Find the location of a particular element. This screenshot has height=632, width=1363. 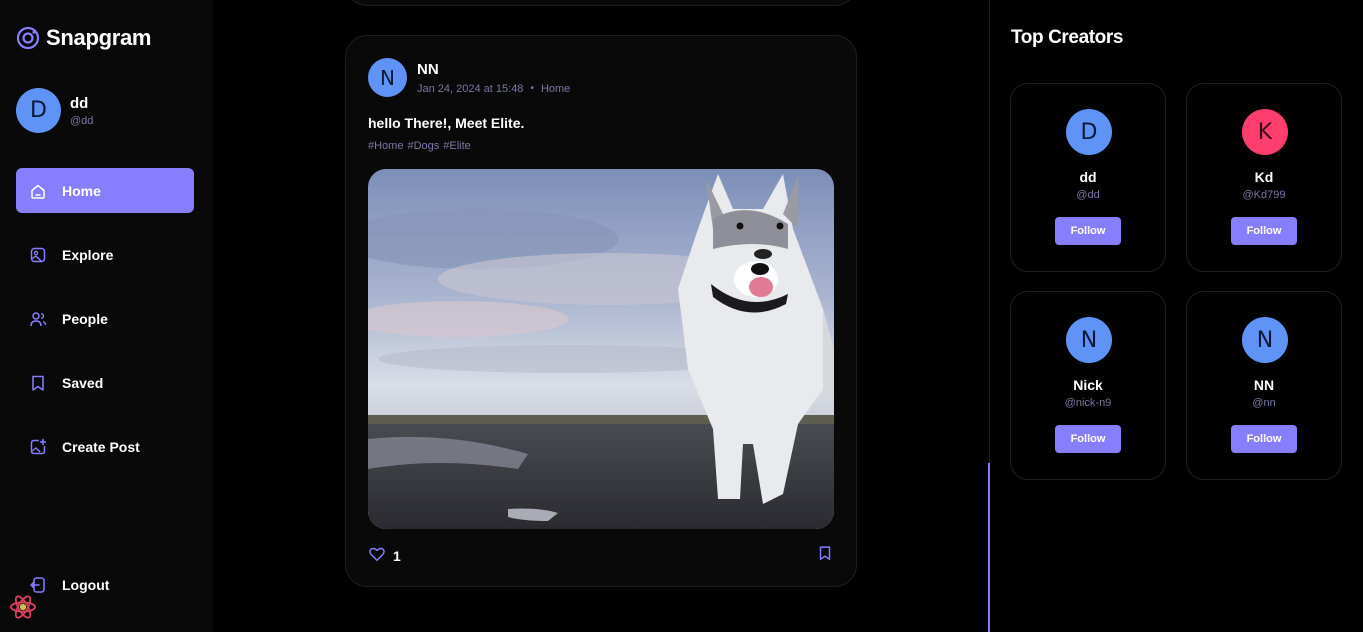

post-caption: hello There!, Meet Elite. is located at coordinates (446, 123).